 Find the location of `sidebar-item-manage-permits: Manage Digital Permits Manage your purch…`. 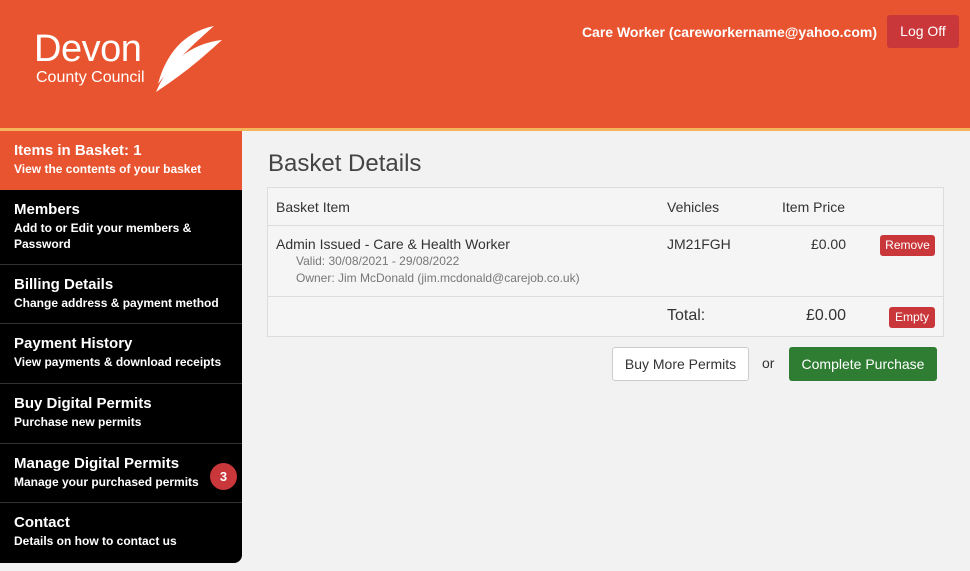

sidebar-item-manage-permits: Manage Digital Permits Manage your purch… is located at coordinates (121, 473).